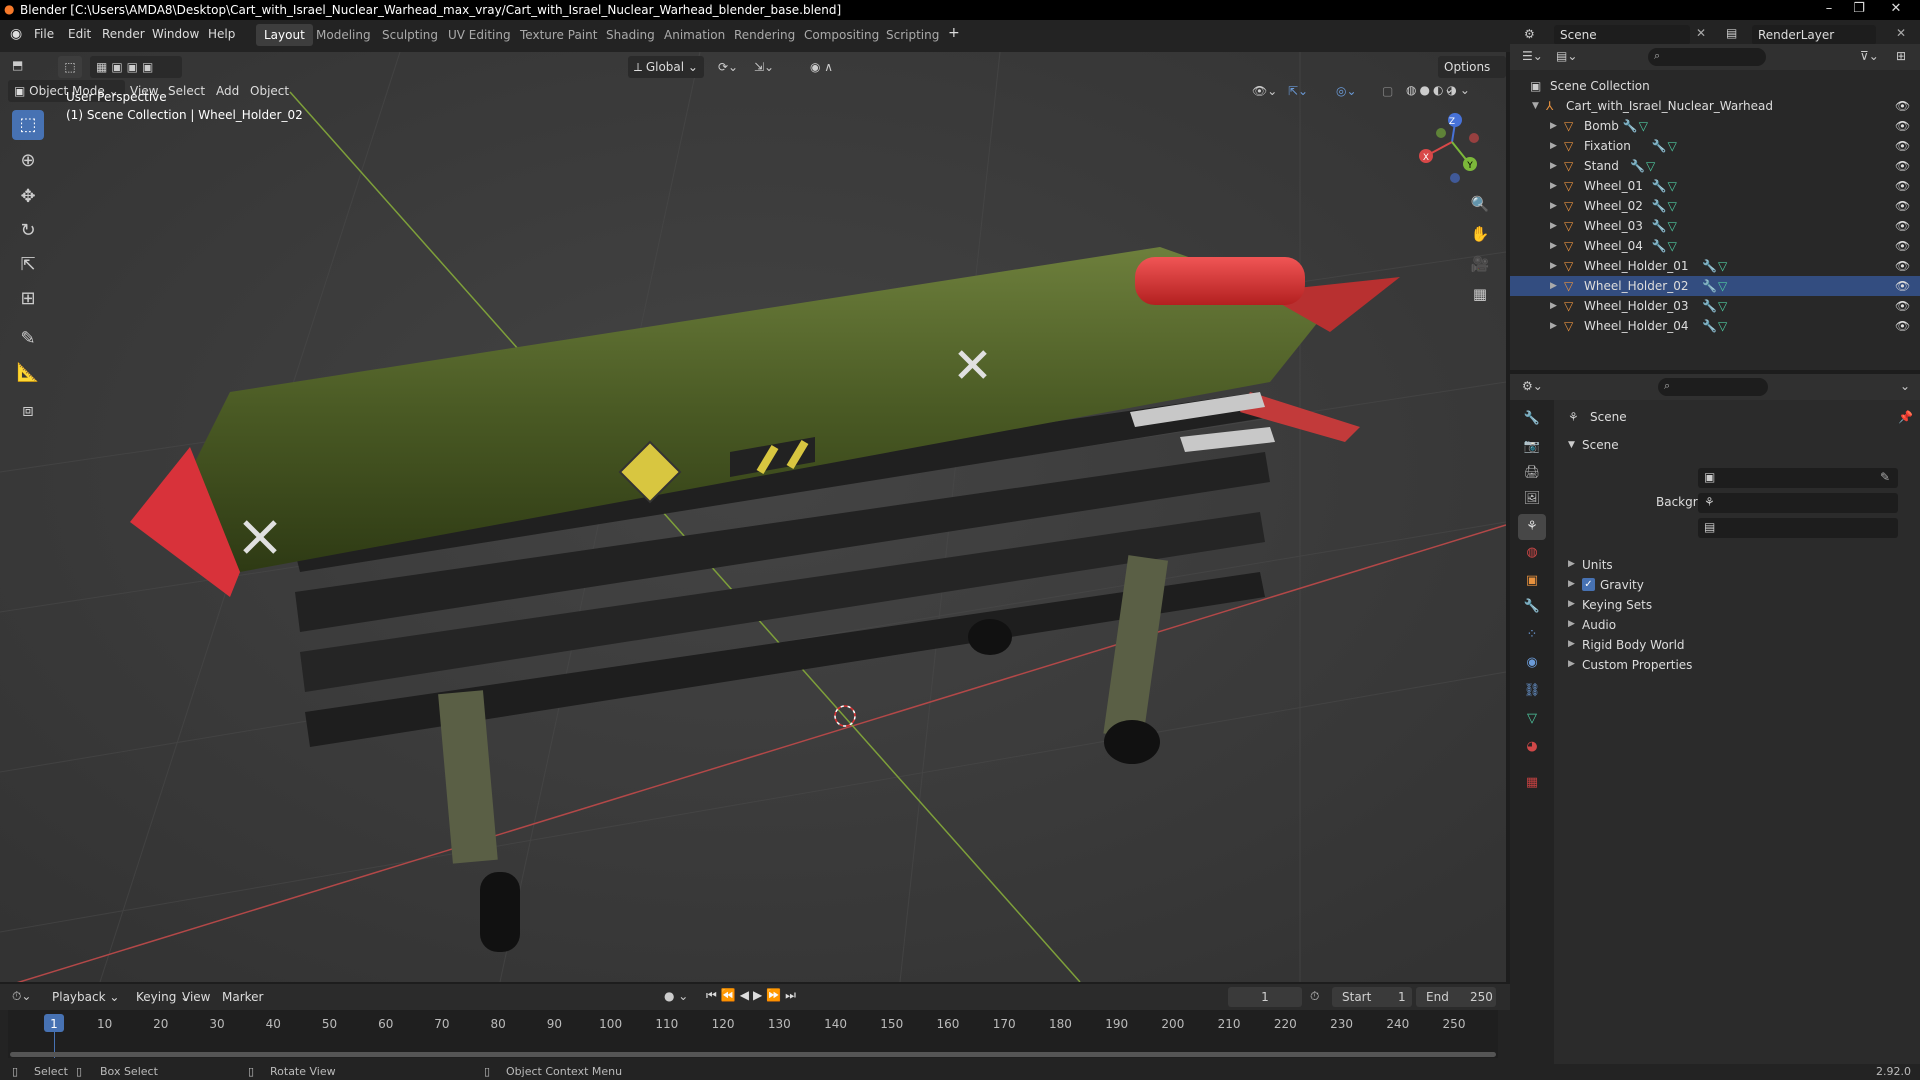 This screenshot has width=1920, height=1080. What do you see at coordinates (1472, 76) in the screenshot?
I see `options-dropdown: Options ⌄` at bounding box center [1472, 76].